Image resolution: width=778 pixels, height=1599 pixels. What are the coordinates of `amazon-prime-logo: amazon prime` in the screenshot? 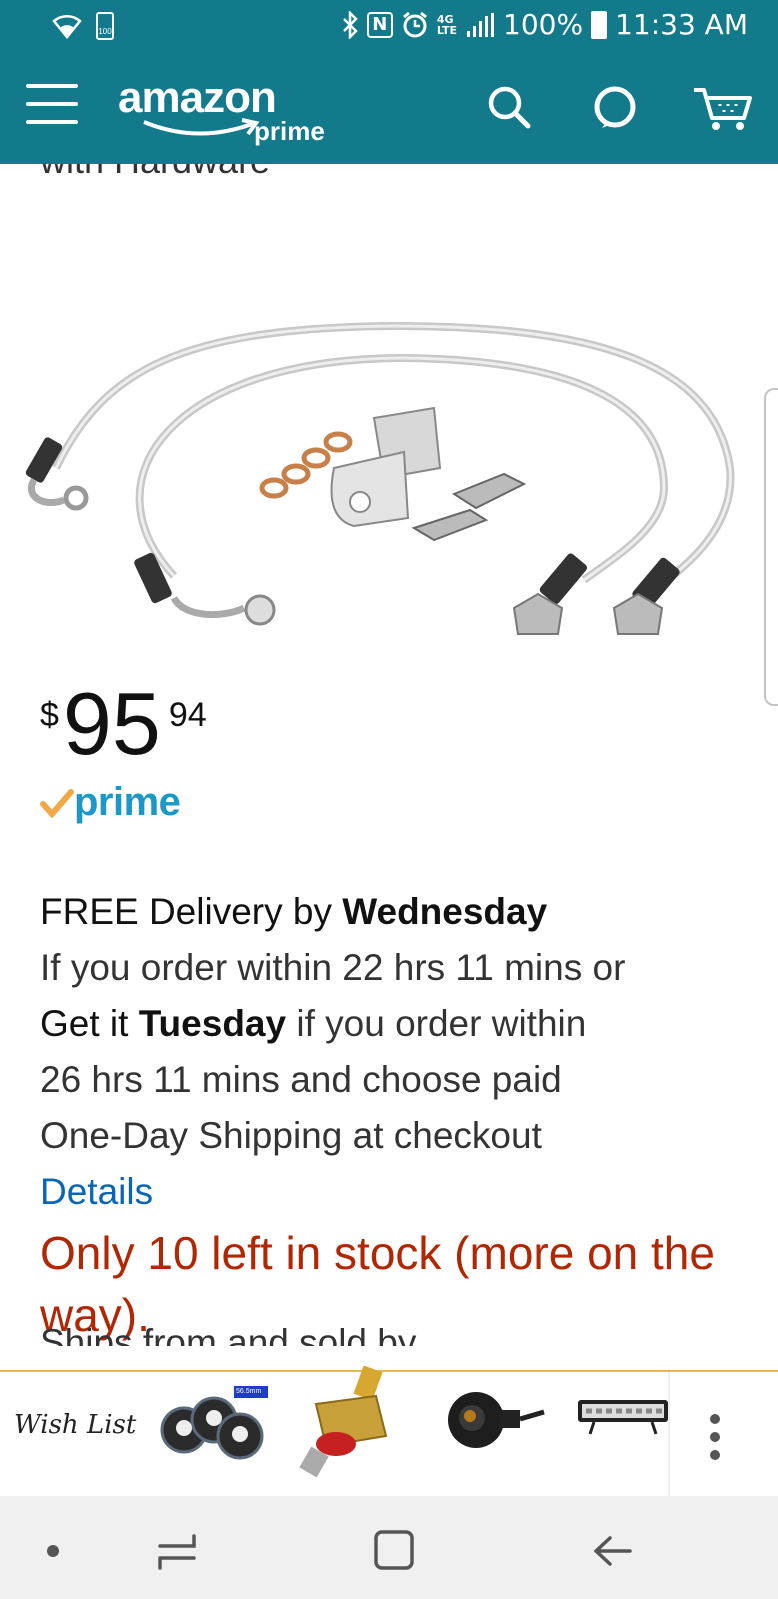 It's located at (221, 110).